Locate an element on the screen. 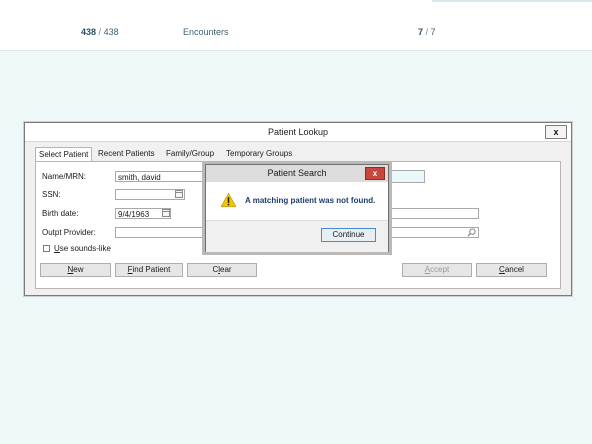 This screenshot has width=592, height=444. dialog-close-button: x is located at coordinates (375, 173).